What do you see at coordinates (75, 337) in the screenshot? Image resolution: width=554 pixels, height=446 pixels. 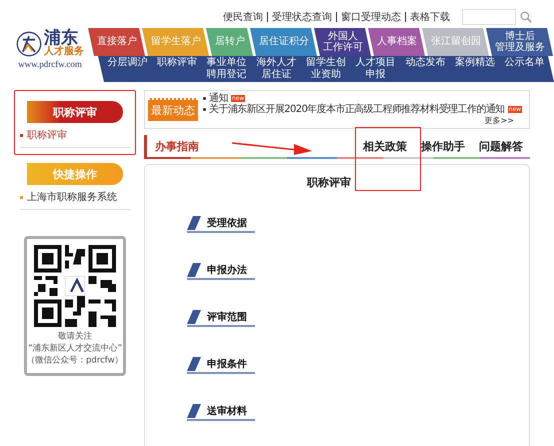 I see `qr-caption: 敬请关注` at bounding box center [75, 337].